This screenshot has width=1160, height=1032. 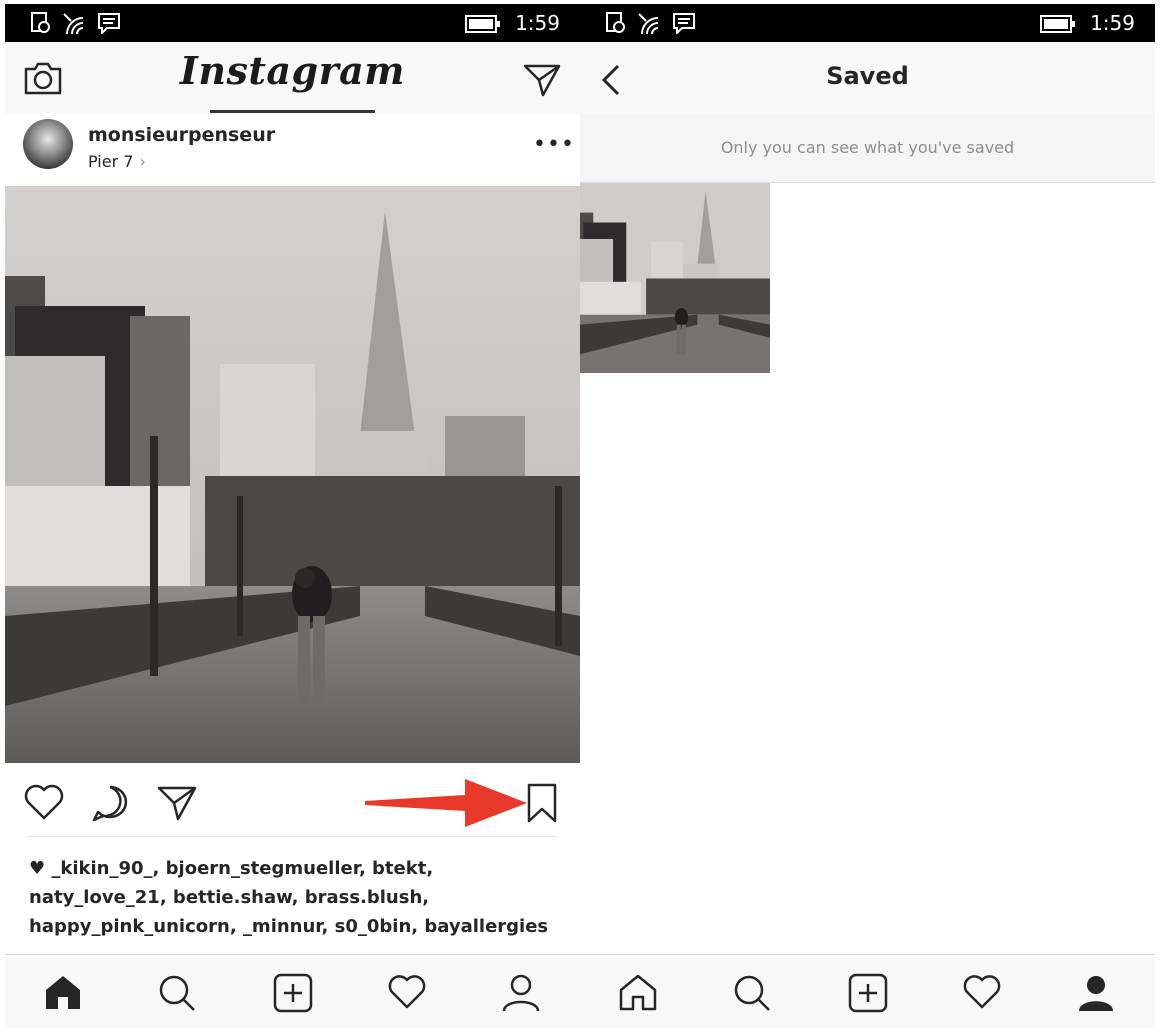 I want to click on post-header: monsieurpenseur Pier 7 › •••, so click(x=292, y=150).